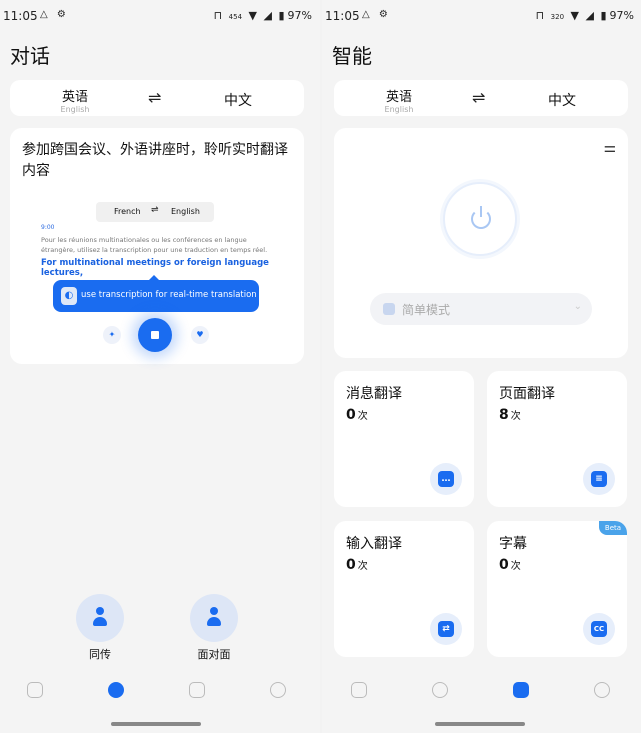 The width and height of the screenshot is (641, 733). What do you see at coordinates (100, 618) in the screenshot?
I see `simultaneous-interpret-icon` at bounding box center [100, 618].